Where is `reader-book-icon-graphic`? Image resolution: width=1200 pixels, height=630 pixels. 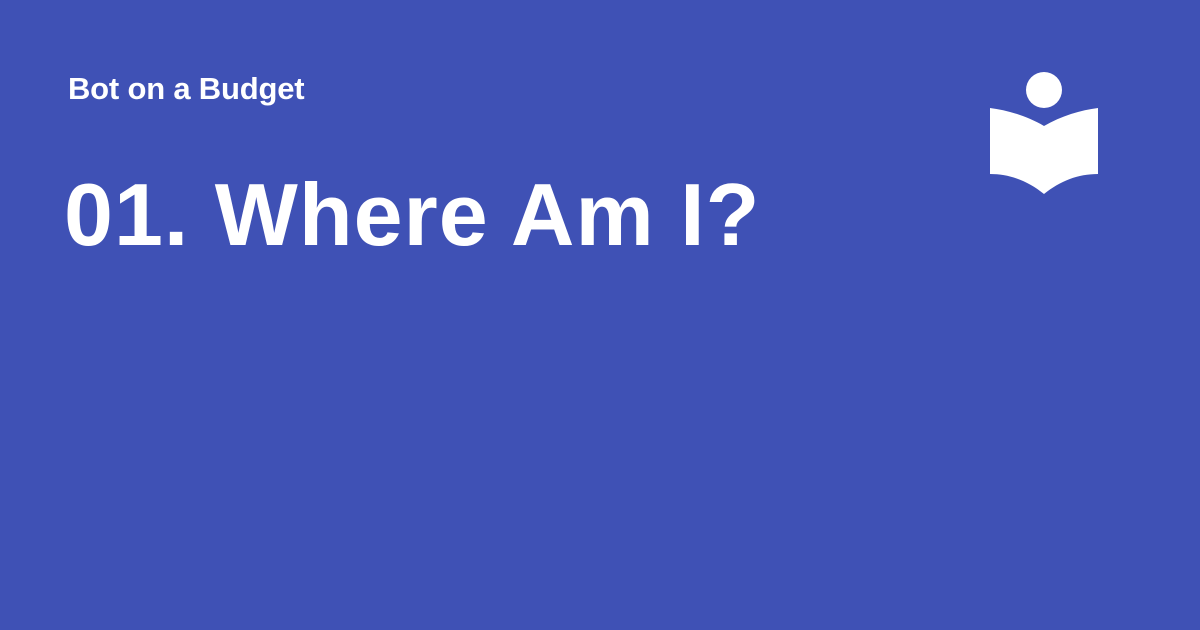 reader-book-icon-graphic is located at coordinates (1044, 133).